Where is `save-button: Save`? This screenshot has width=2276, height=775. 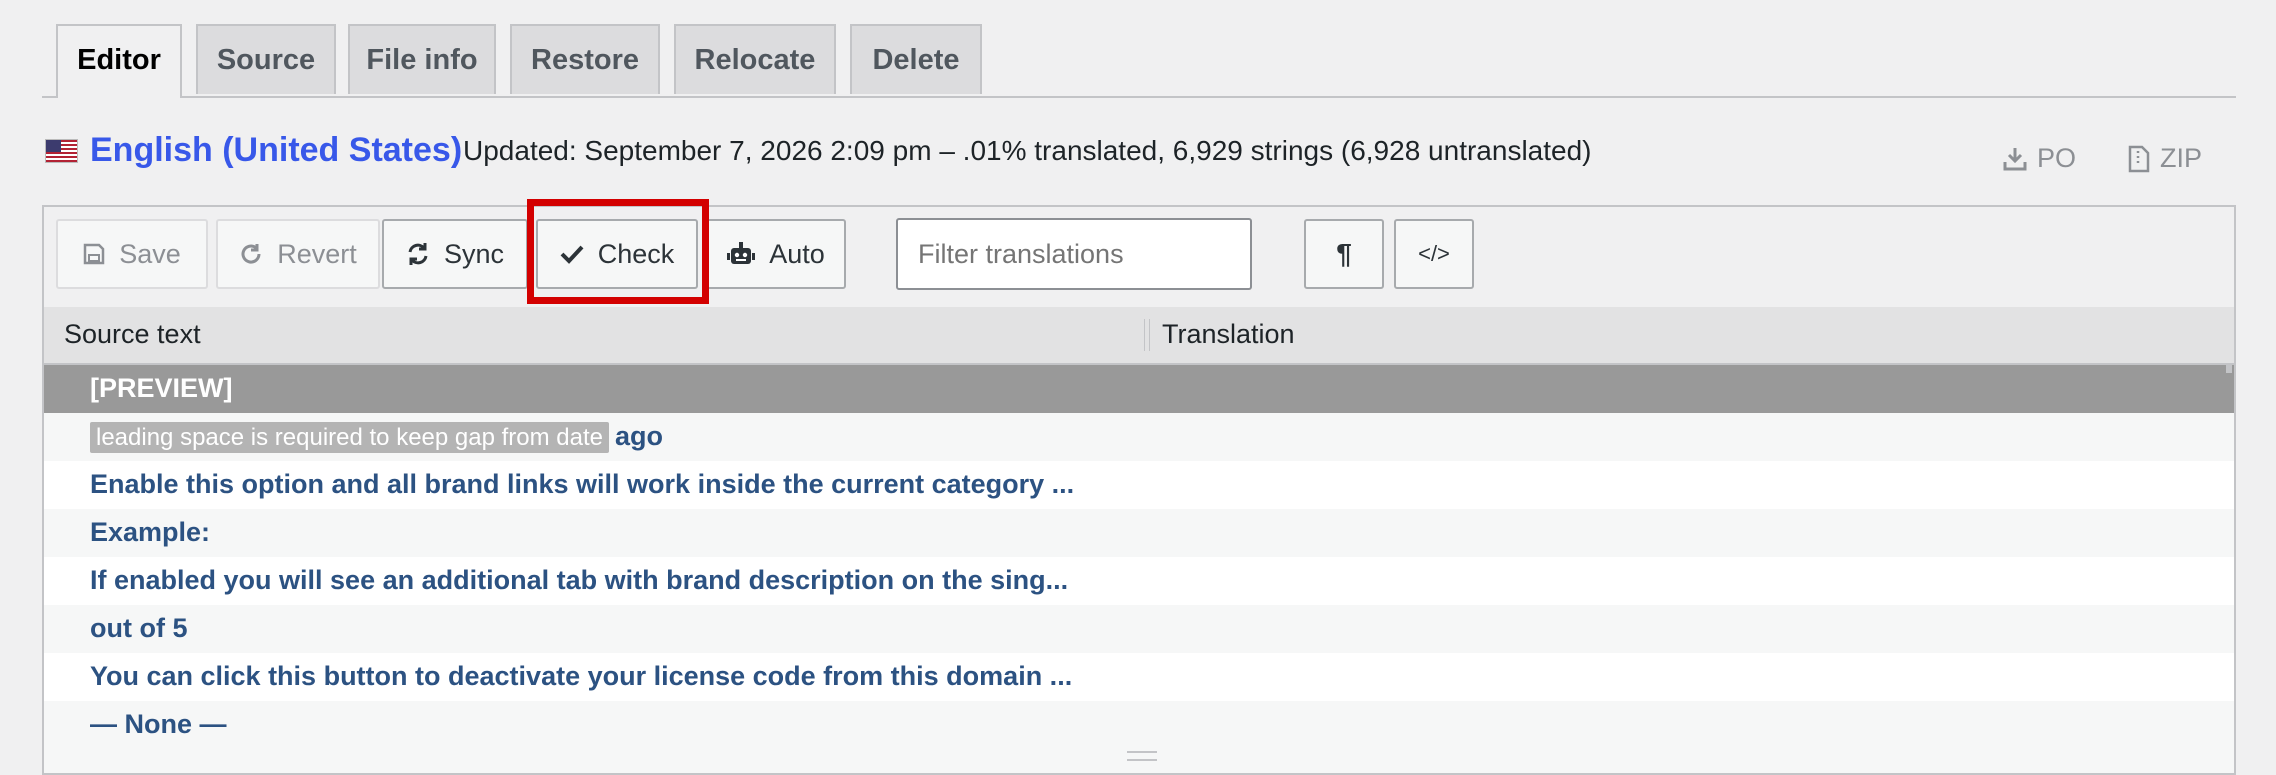 save-button: Save is located at coordinates (132, 254).